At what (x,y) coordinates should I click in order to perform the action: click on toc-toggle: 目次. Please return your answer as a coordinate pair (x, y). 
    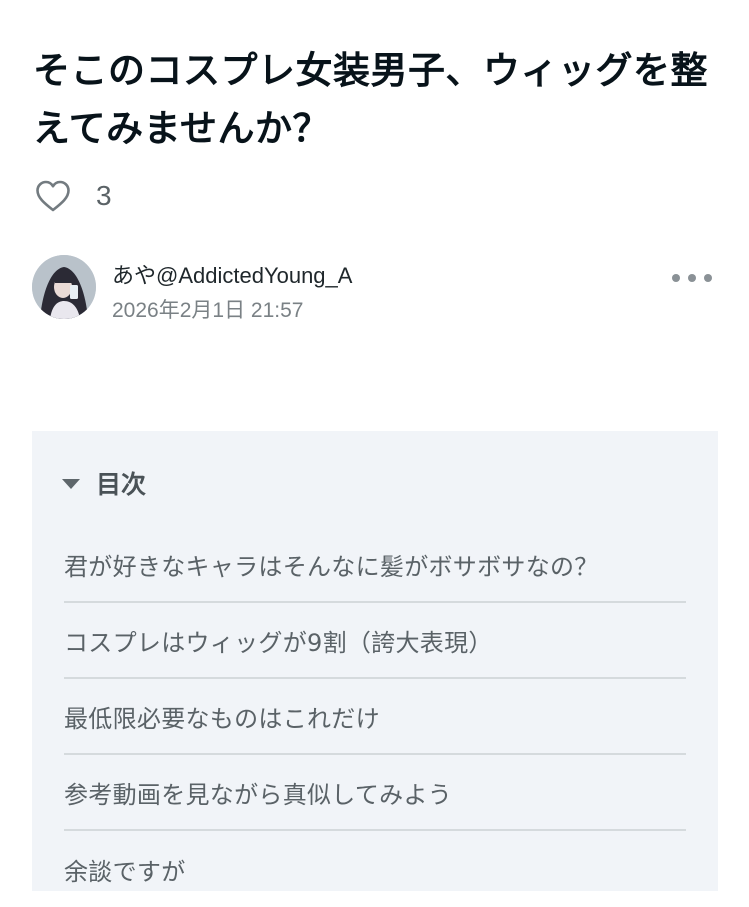
    Looking at the image, I should click on (104, 483).